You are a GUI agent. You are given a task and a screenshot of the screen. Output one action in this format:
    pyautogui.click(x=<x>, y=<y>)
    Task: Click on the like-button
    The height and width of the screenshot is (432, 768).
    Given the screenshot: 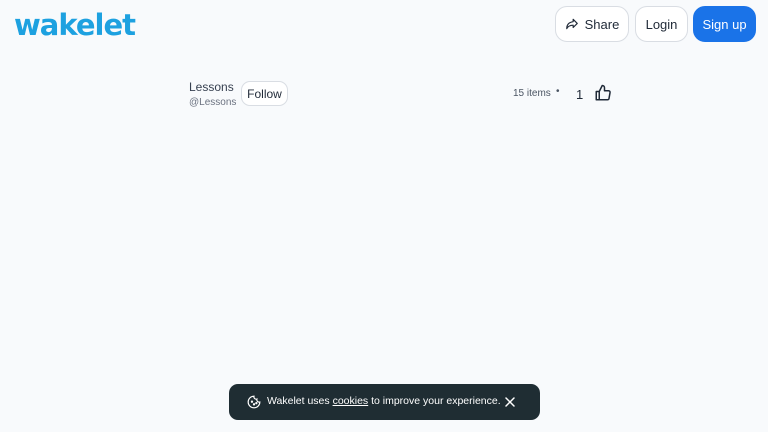 What is the action you would take?
    pyautogui.click(x=603, y=93)
    